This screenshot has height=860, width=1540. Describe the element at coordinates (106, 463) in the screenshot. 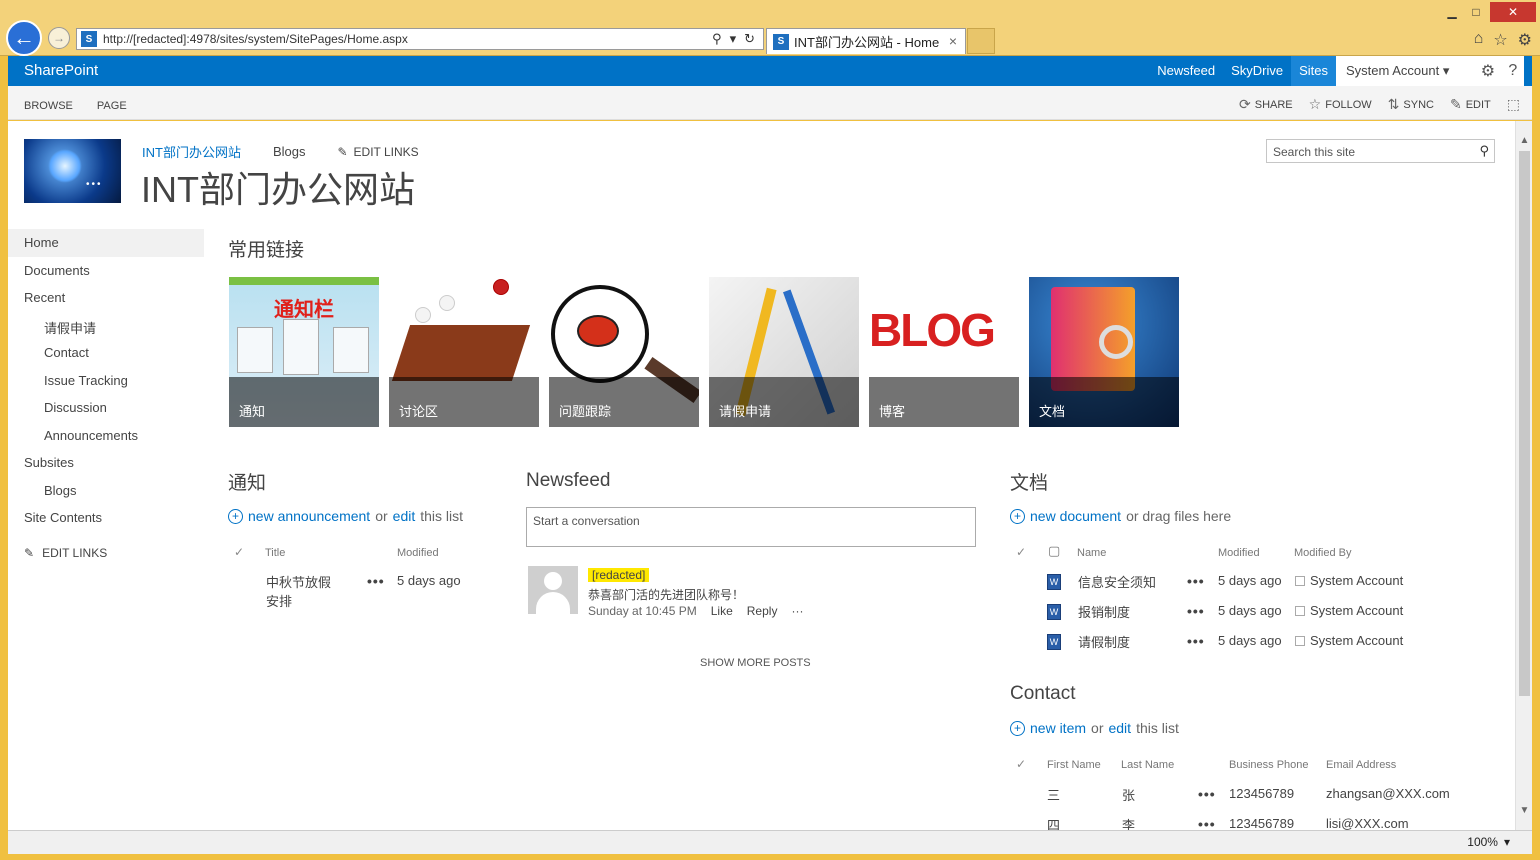

I see `ql-item-subsites: Subsites` at that location.